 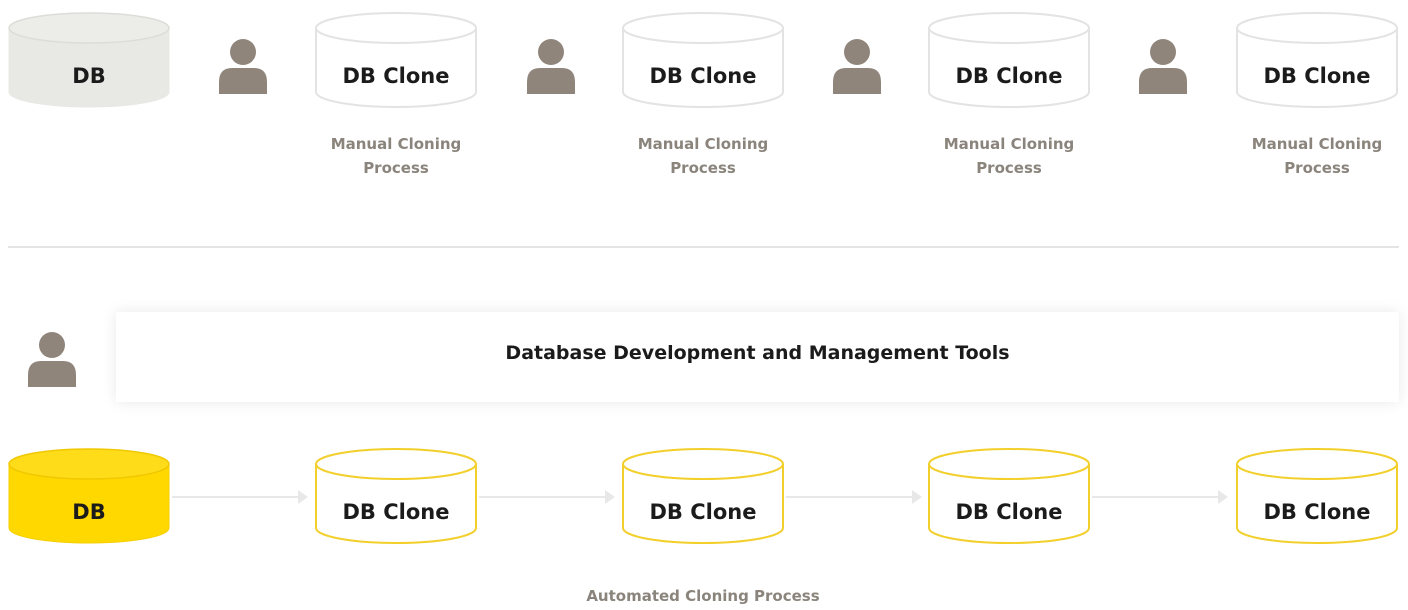 What do you see at coordinates (89, 496) in the screenshot?
I see `source-db-cylinder-automated: DB` at bounding box center [89, 496].